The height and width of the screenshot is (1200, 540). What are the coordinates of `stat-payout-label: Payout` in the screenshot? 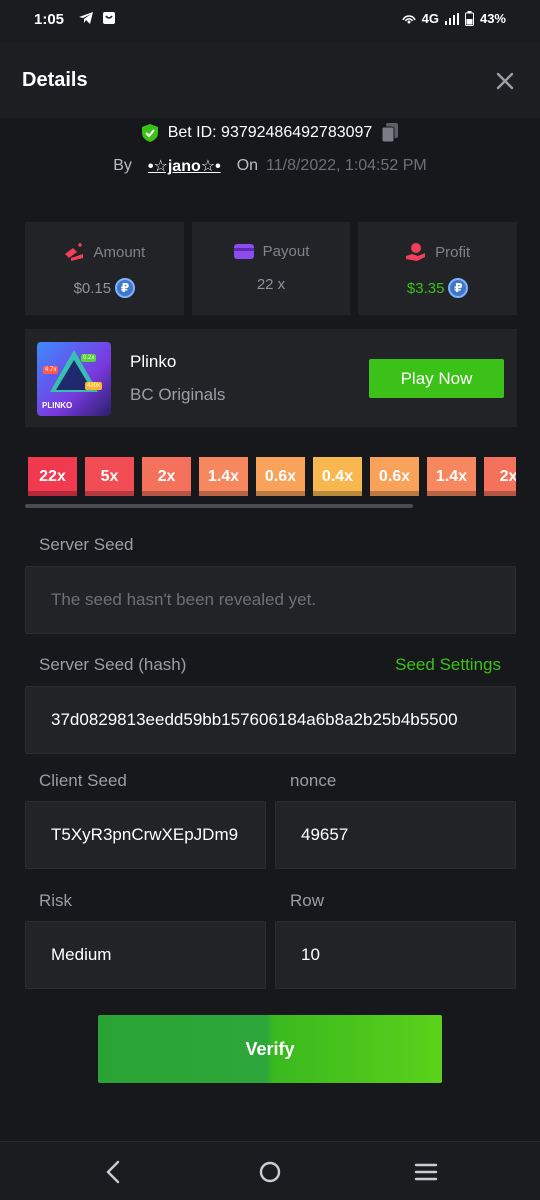 It's located at (286, 251).